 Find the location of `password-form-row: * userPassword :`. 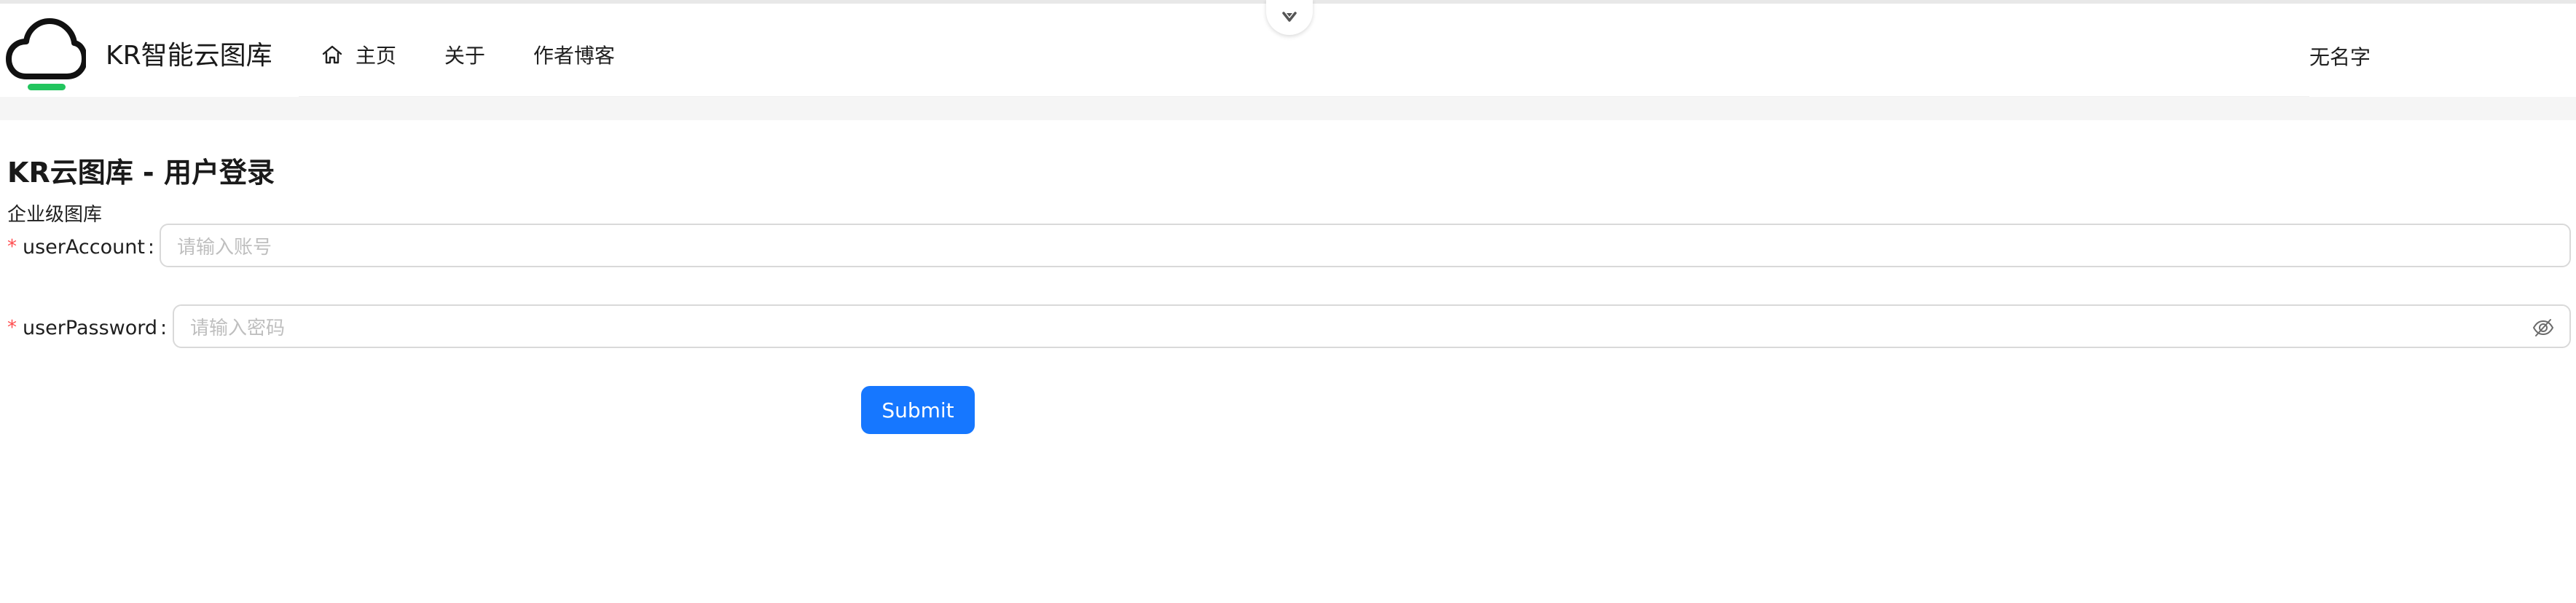

password-form-row: * userPassword : is located at coordinates (87, 327).